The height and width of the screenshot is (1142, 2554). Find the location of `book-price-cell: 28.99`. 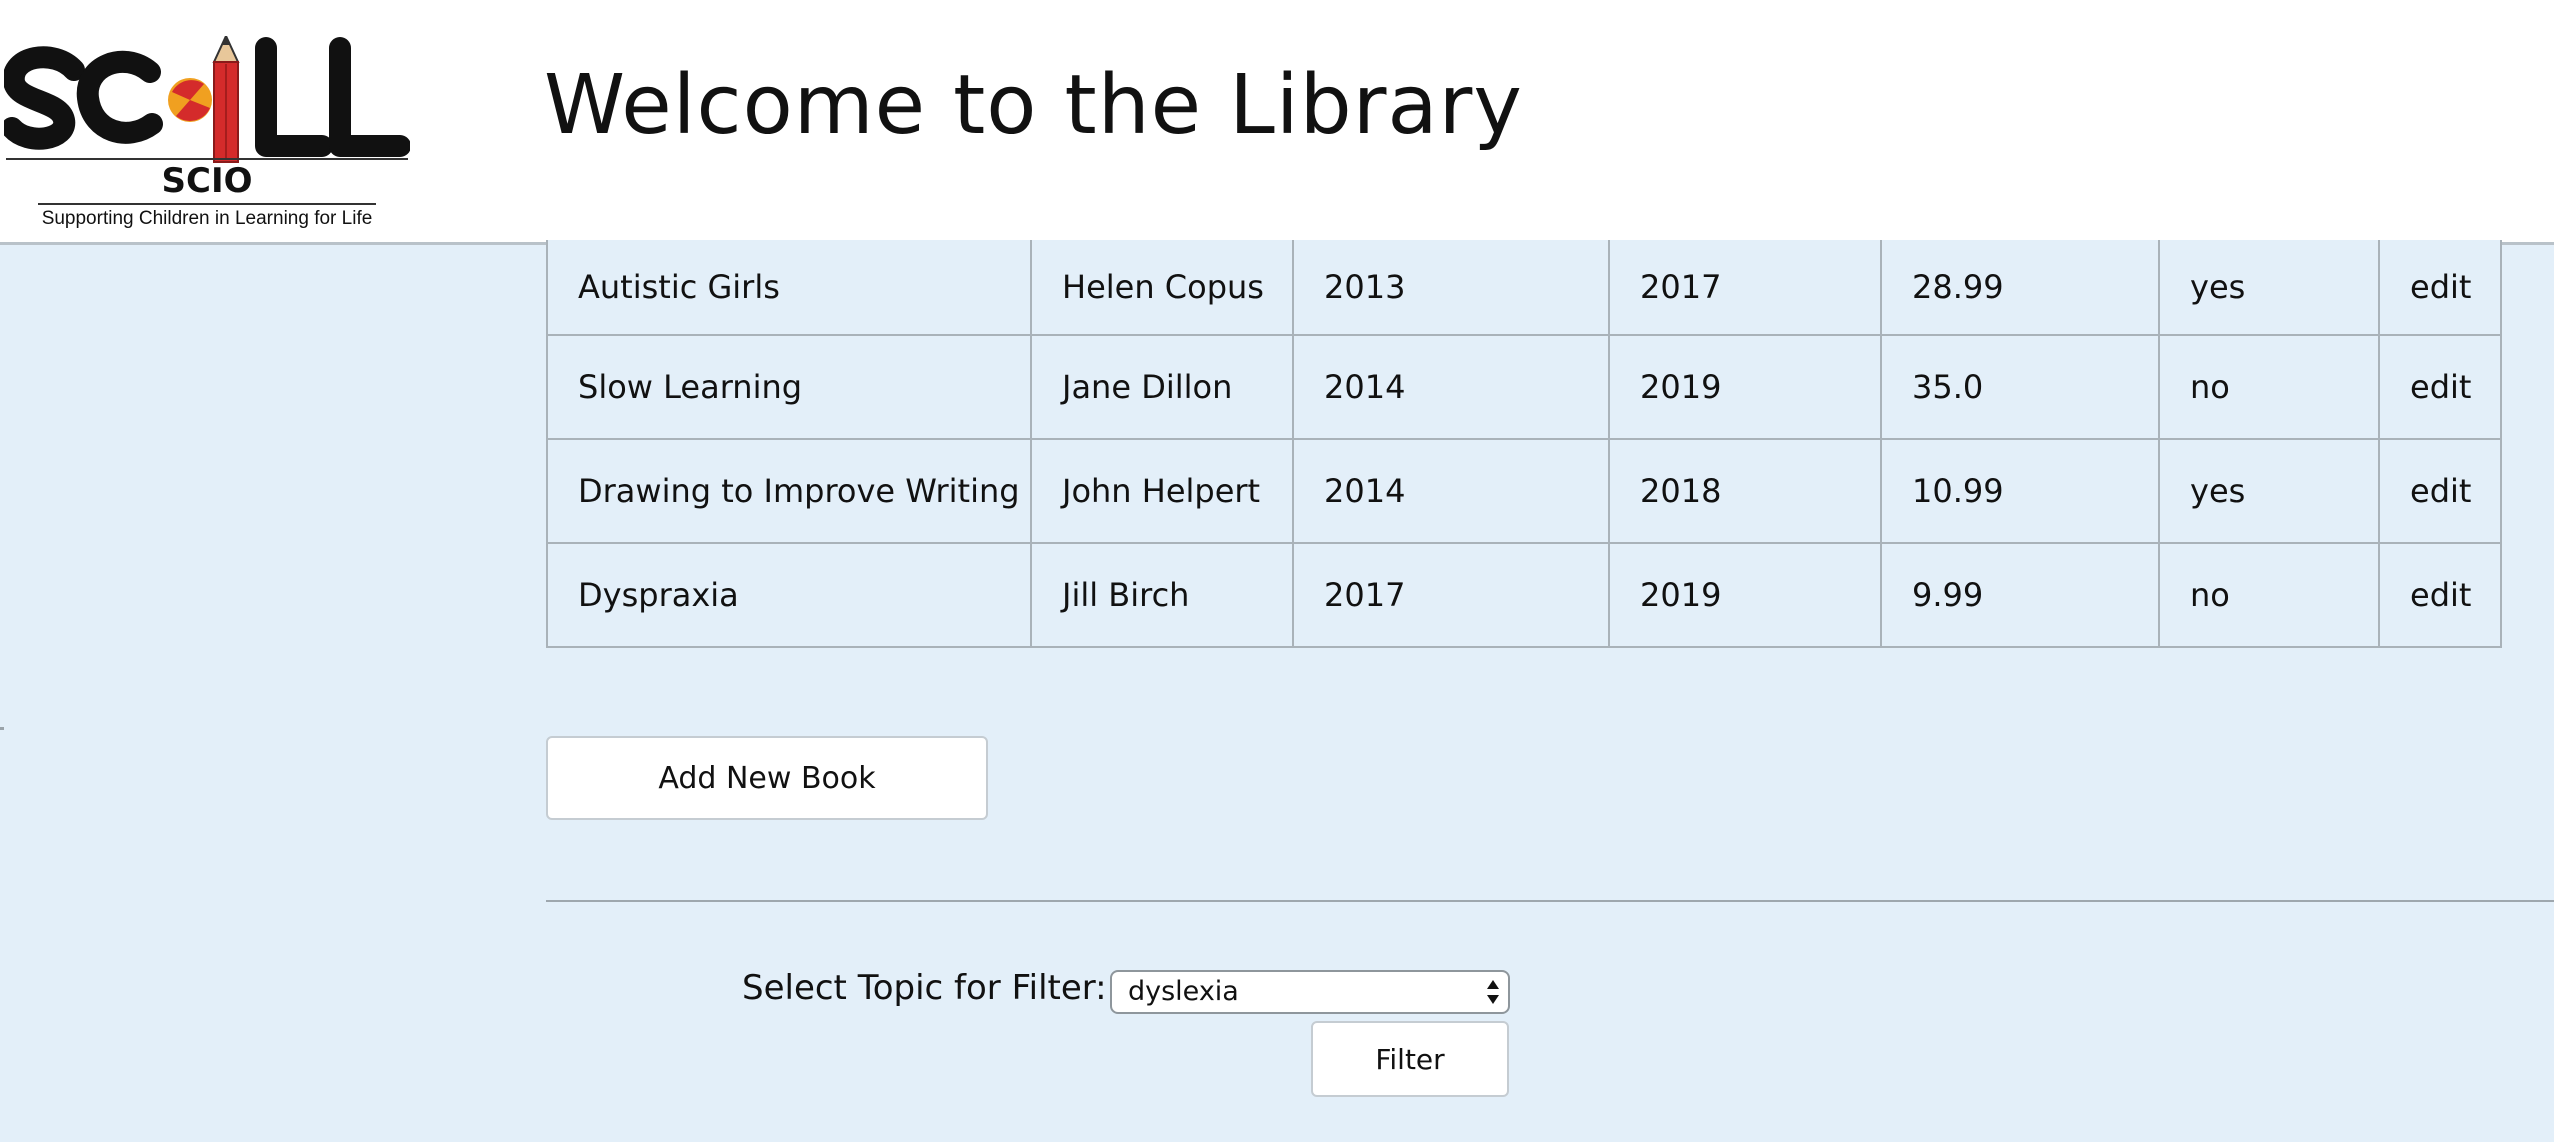

book-price-cell: 28.99 is located at coordinates (2020, 288).